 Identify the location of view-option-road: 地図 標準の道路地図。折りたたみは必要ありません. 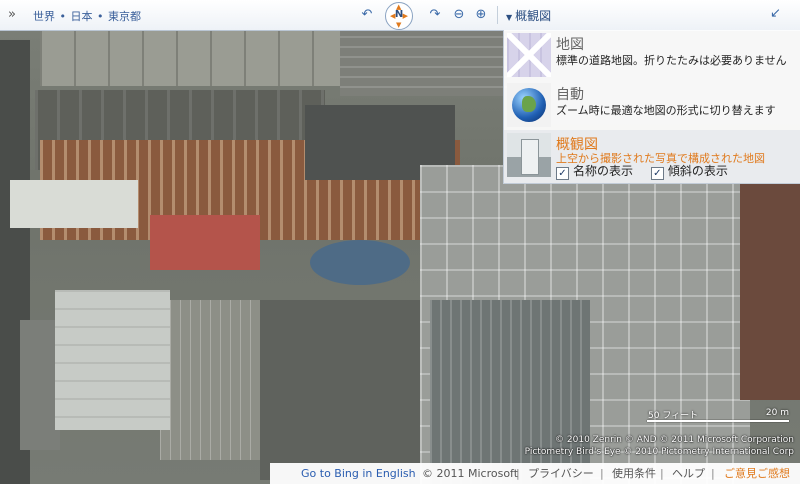
(652, 55).